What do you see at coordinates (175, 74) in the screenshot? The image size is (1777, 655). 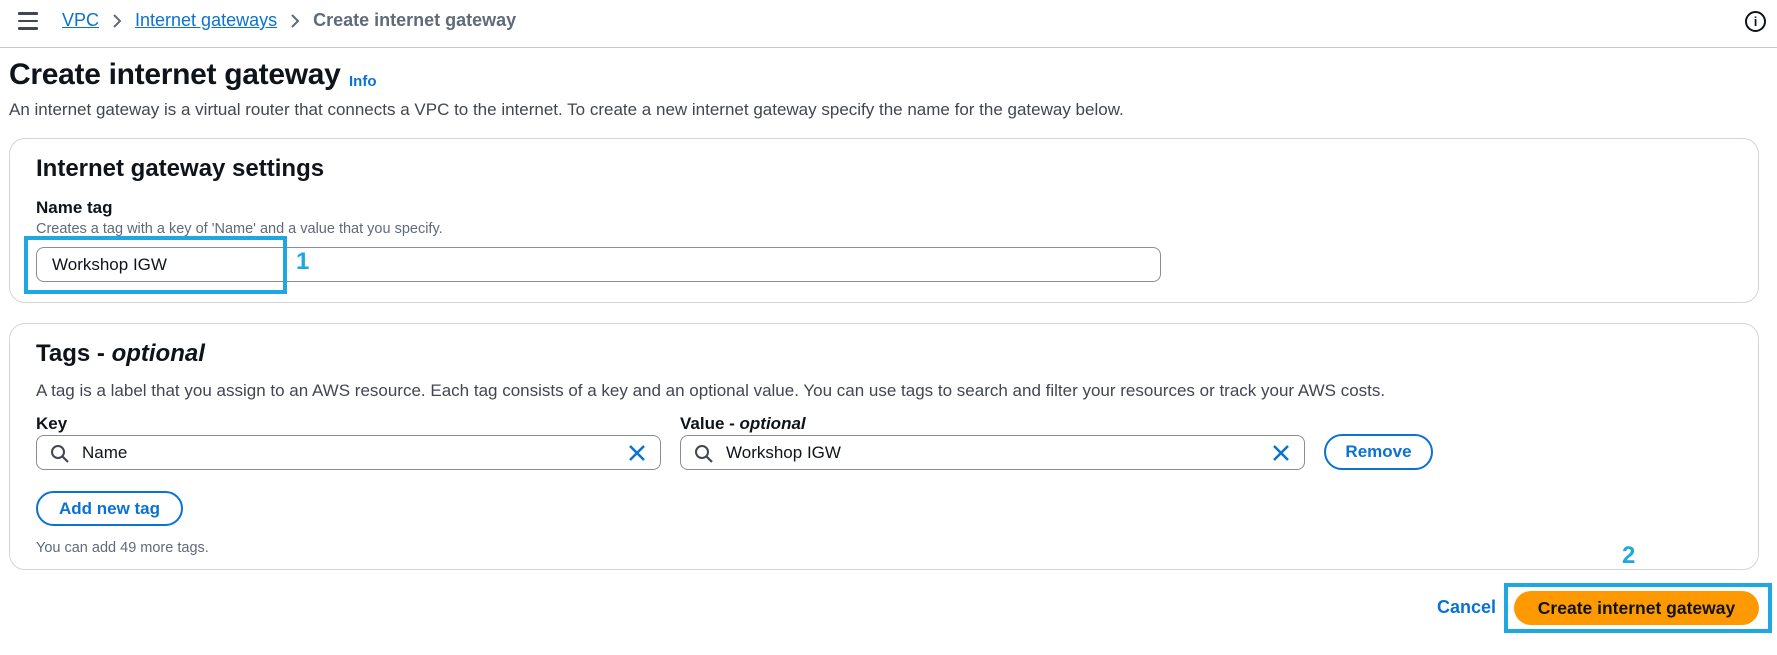 I see `page-title: Create internet gateway` at bounding box center [175, 74].